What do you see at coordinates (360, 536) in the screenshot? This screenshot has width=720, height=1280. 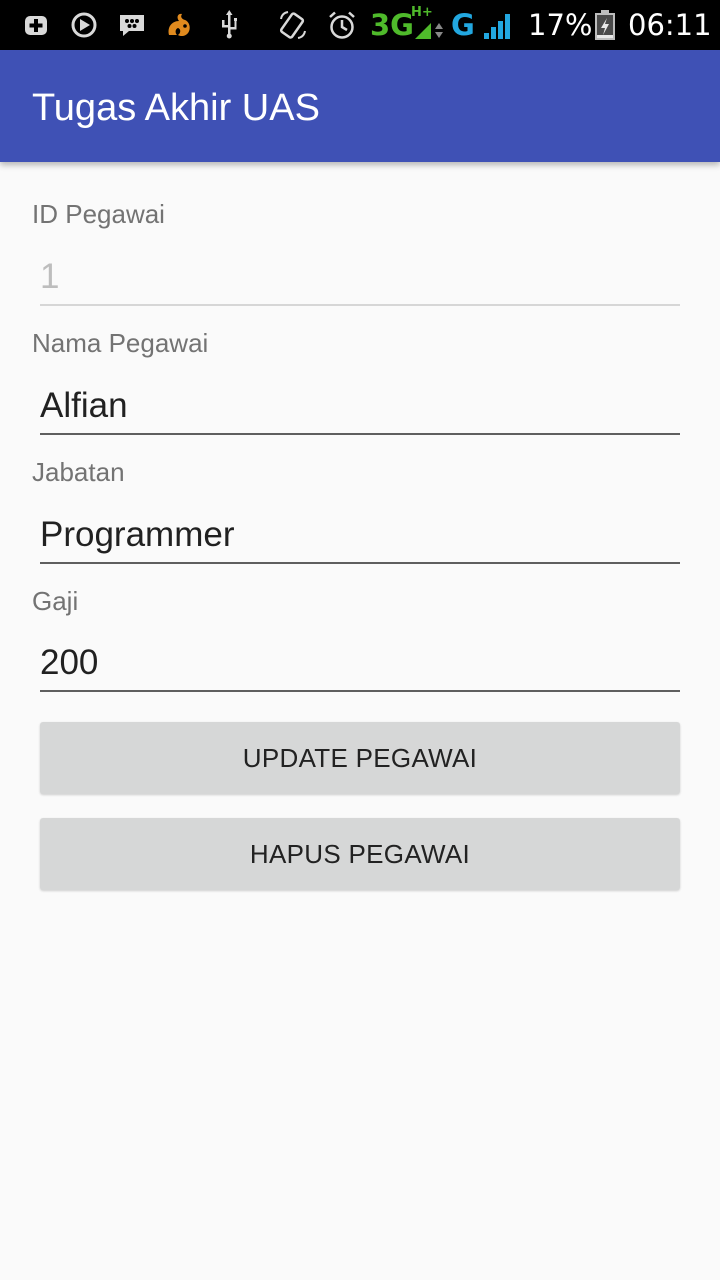 I see `jabatan-field` at bounding box center [360, 536].